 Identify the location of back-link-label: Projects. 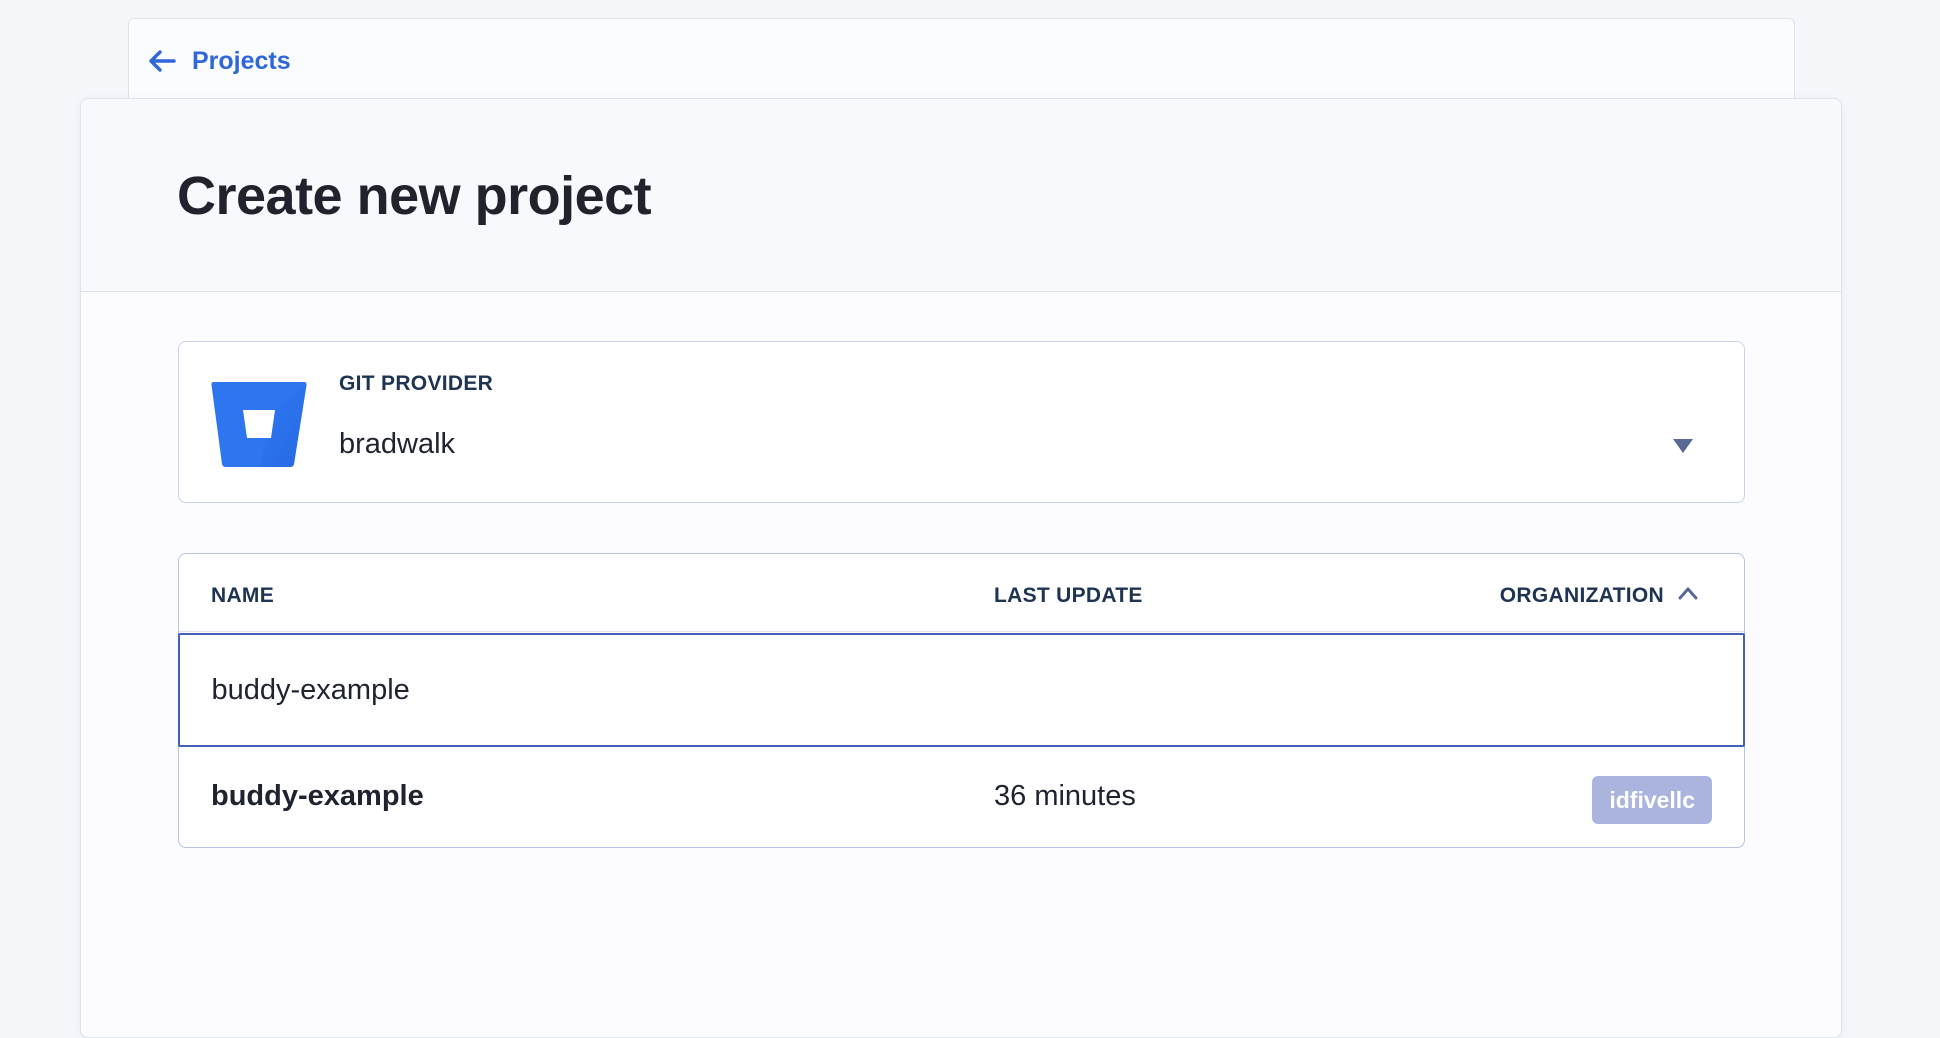
(241, 60).